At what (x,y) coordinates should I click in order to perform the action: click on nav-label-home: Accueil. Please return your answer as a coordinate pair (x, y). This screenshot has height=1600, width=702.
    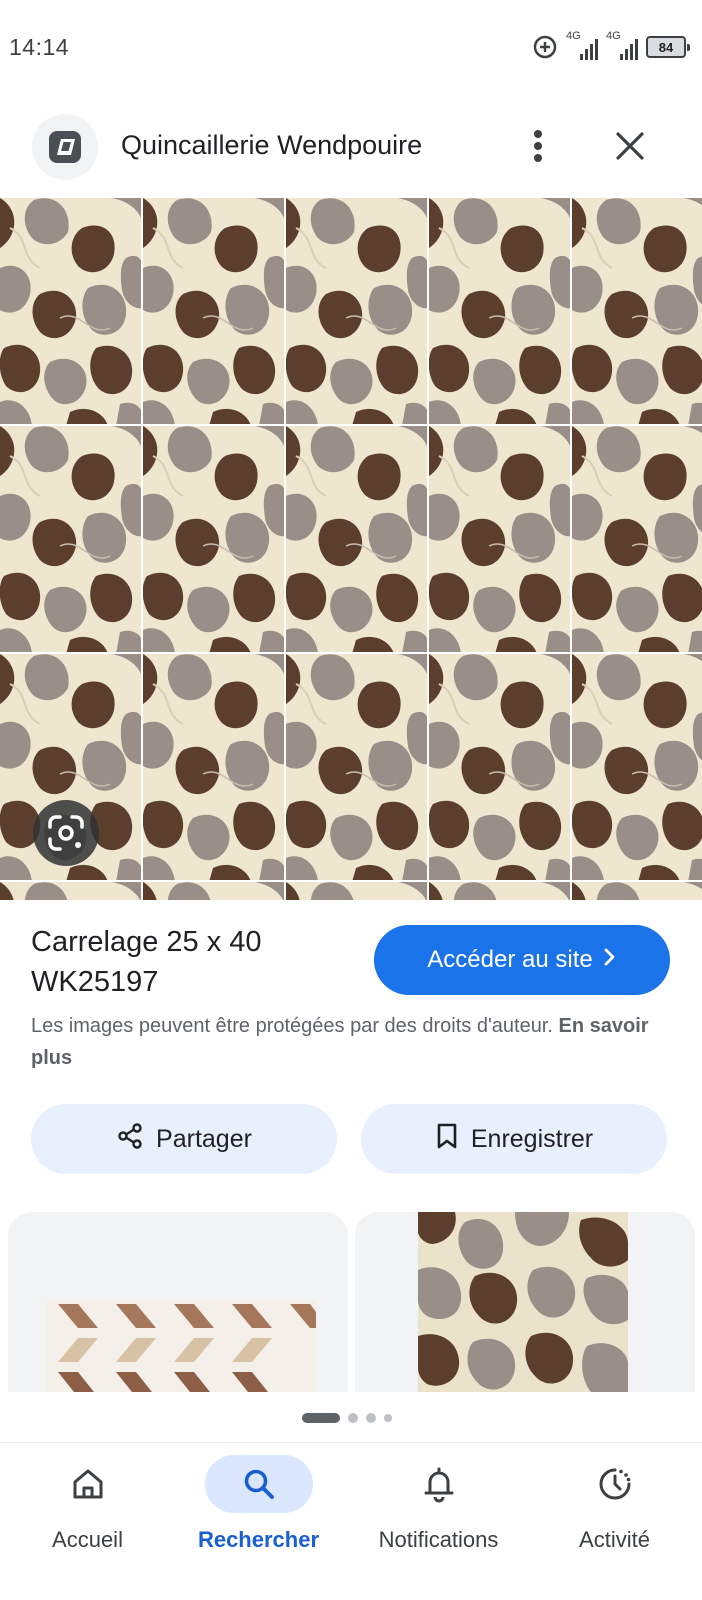
    Looking at the image, I should click on (87, 1539).